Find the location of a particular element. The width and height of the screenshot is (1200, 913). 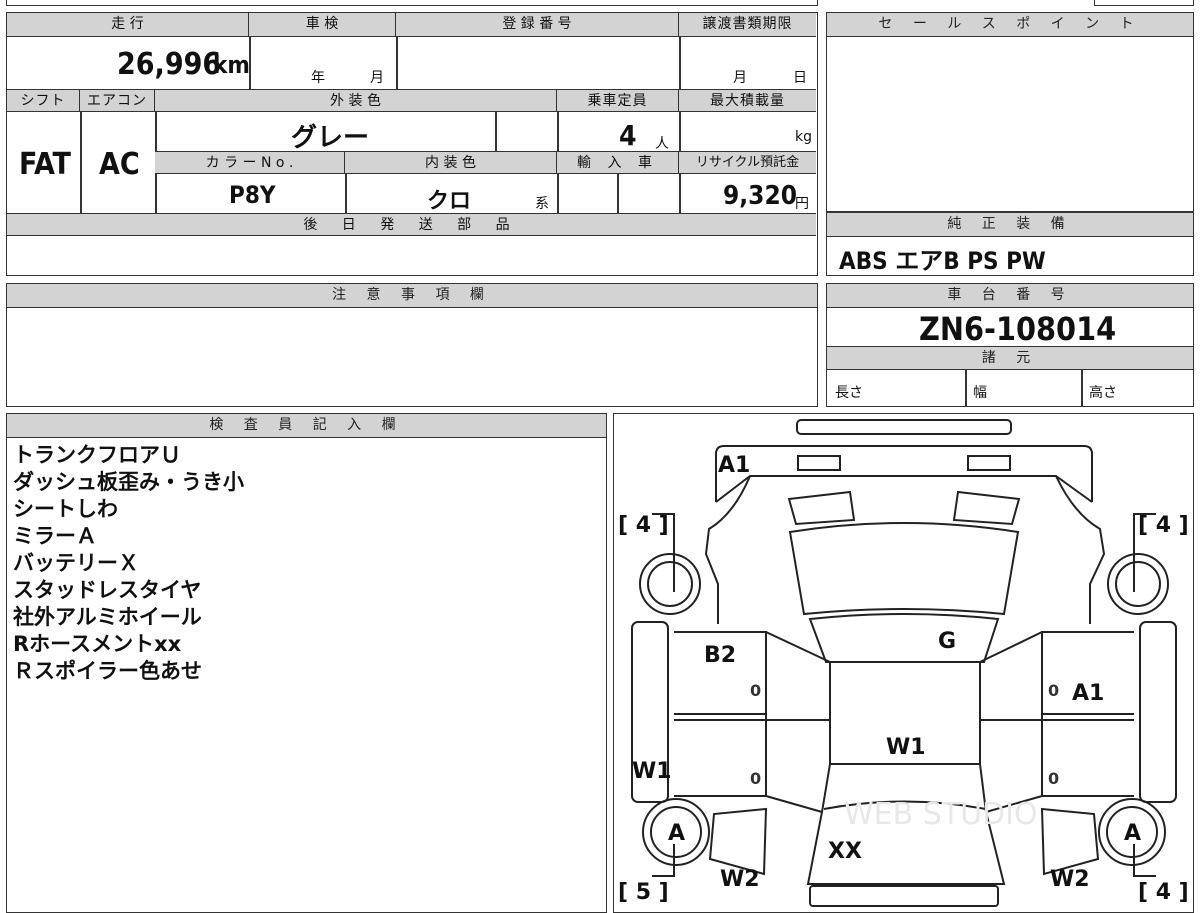

specs-header: 諸 元 is located at coordinates (1010, 358).